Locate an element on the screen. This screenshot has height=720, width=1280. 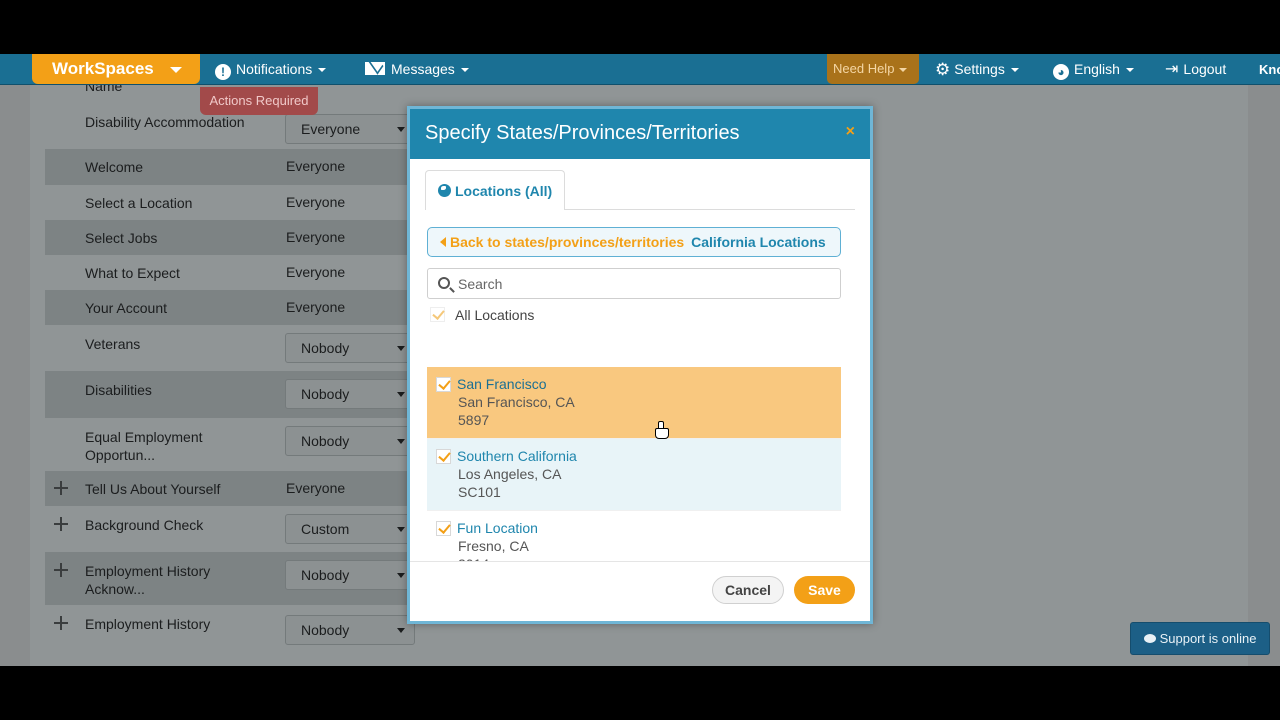
settings-row: Background Check Custom is located at coordinates (233, 529).